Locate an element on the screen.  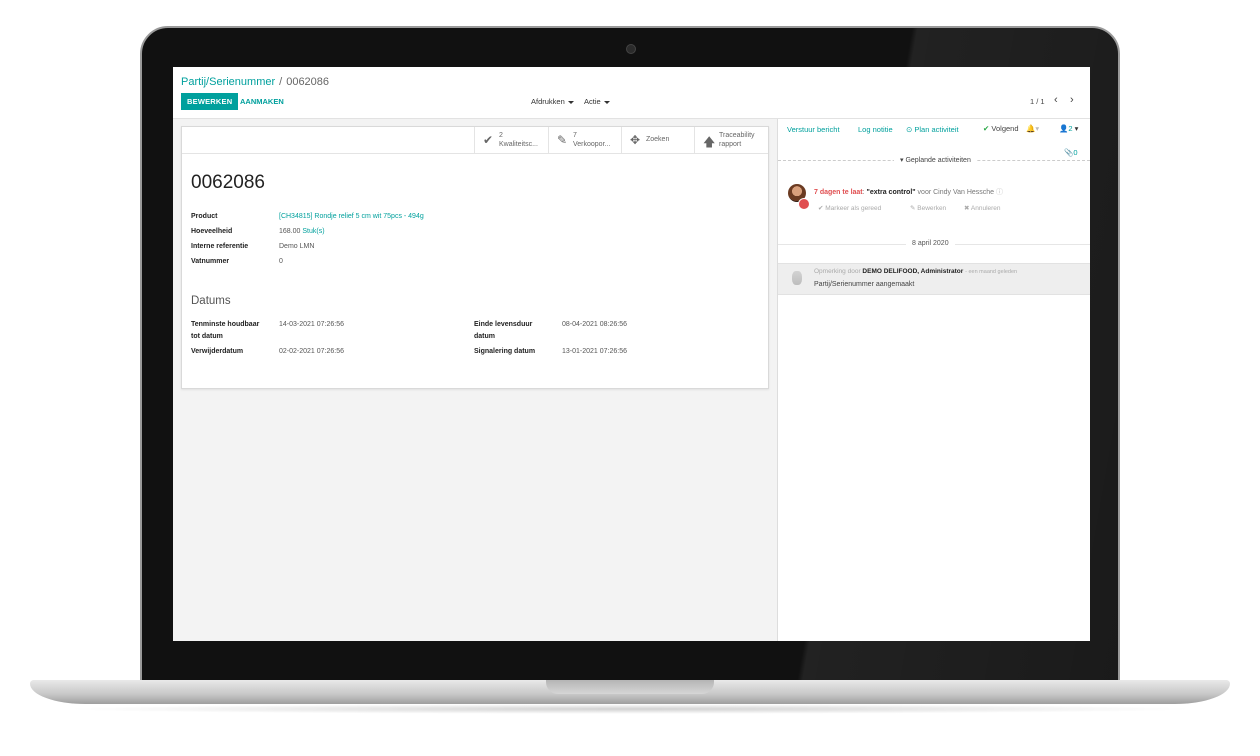
edit-activity-button: ✎ Bewerken is located at coordinates (928, 208).